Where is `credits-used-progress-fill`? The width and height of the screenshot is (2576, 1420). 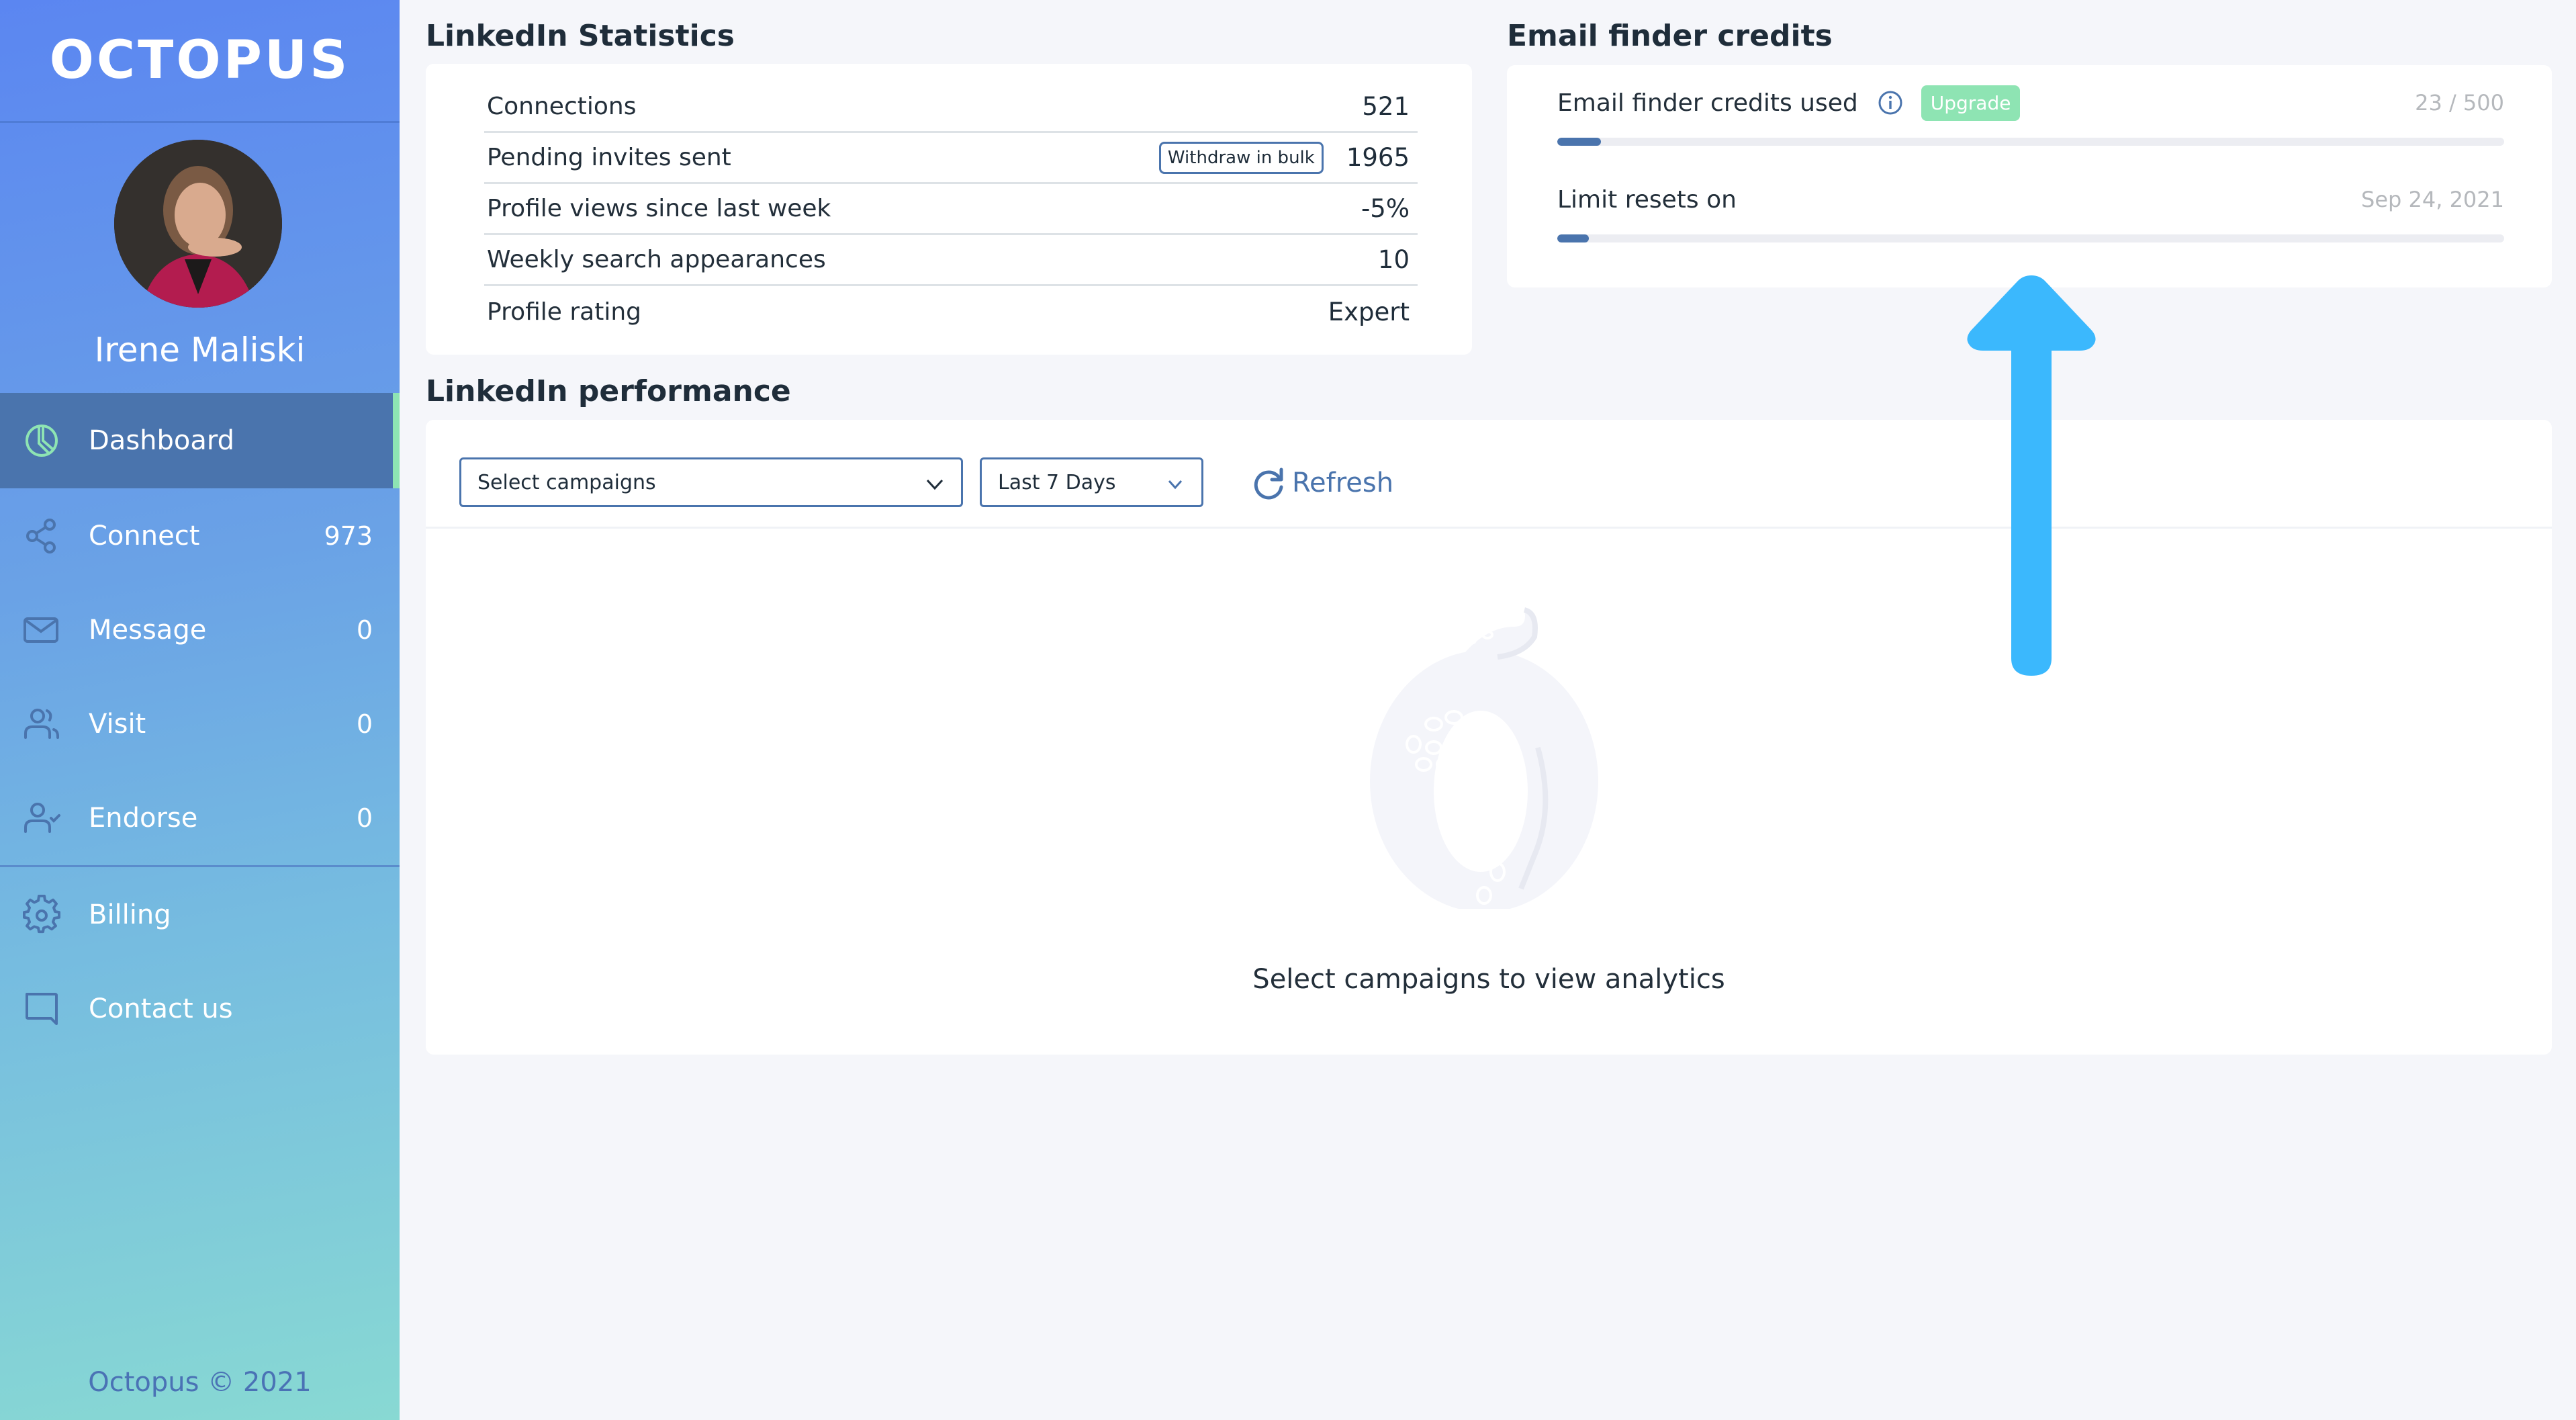 credits-used-progress-fill is located at coordinates (1579, 142).